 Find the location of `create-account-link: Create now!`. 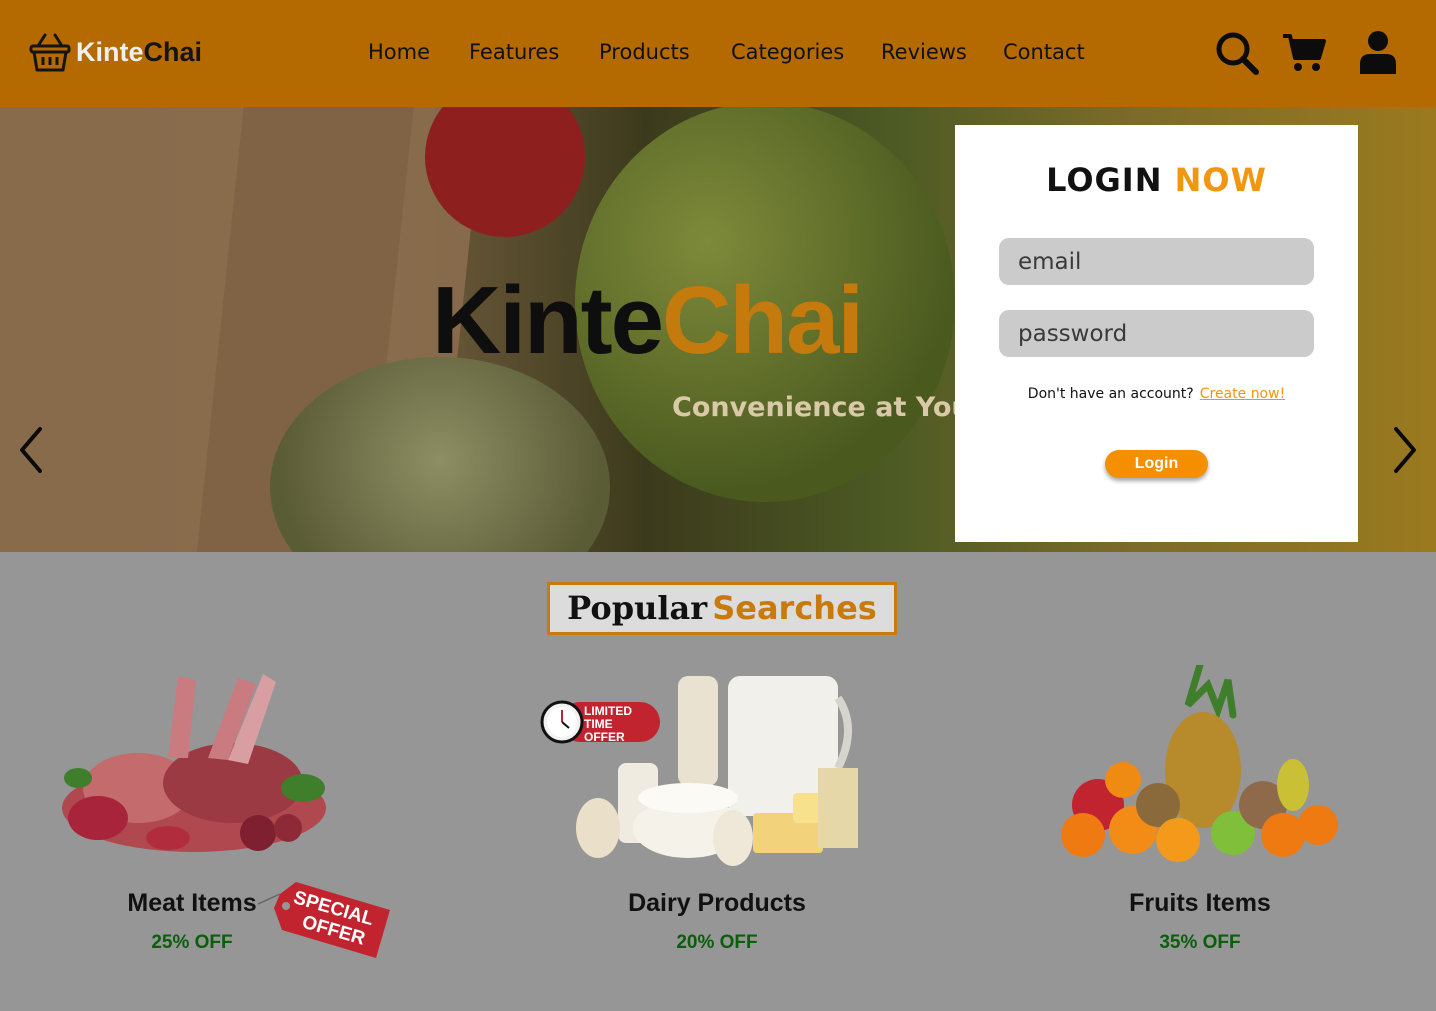

create-account-link: Create now! is located at coordinates (1242, 394).